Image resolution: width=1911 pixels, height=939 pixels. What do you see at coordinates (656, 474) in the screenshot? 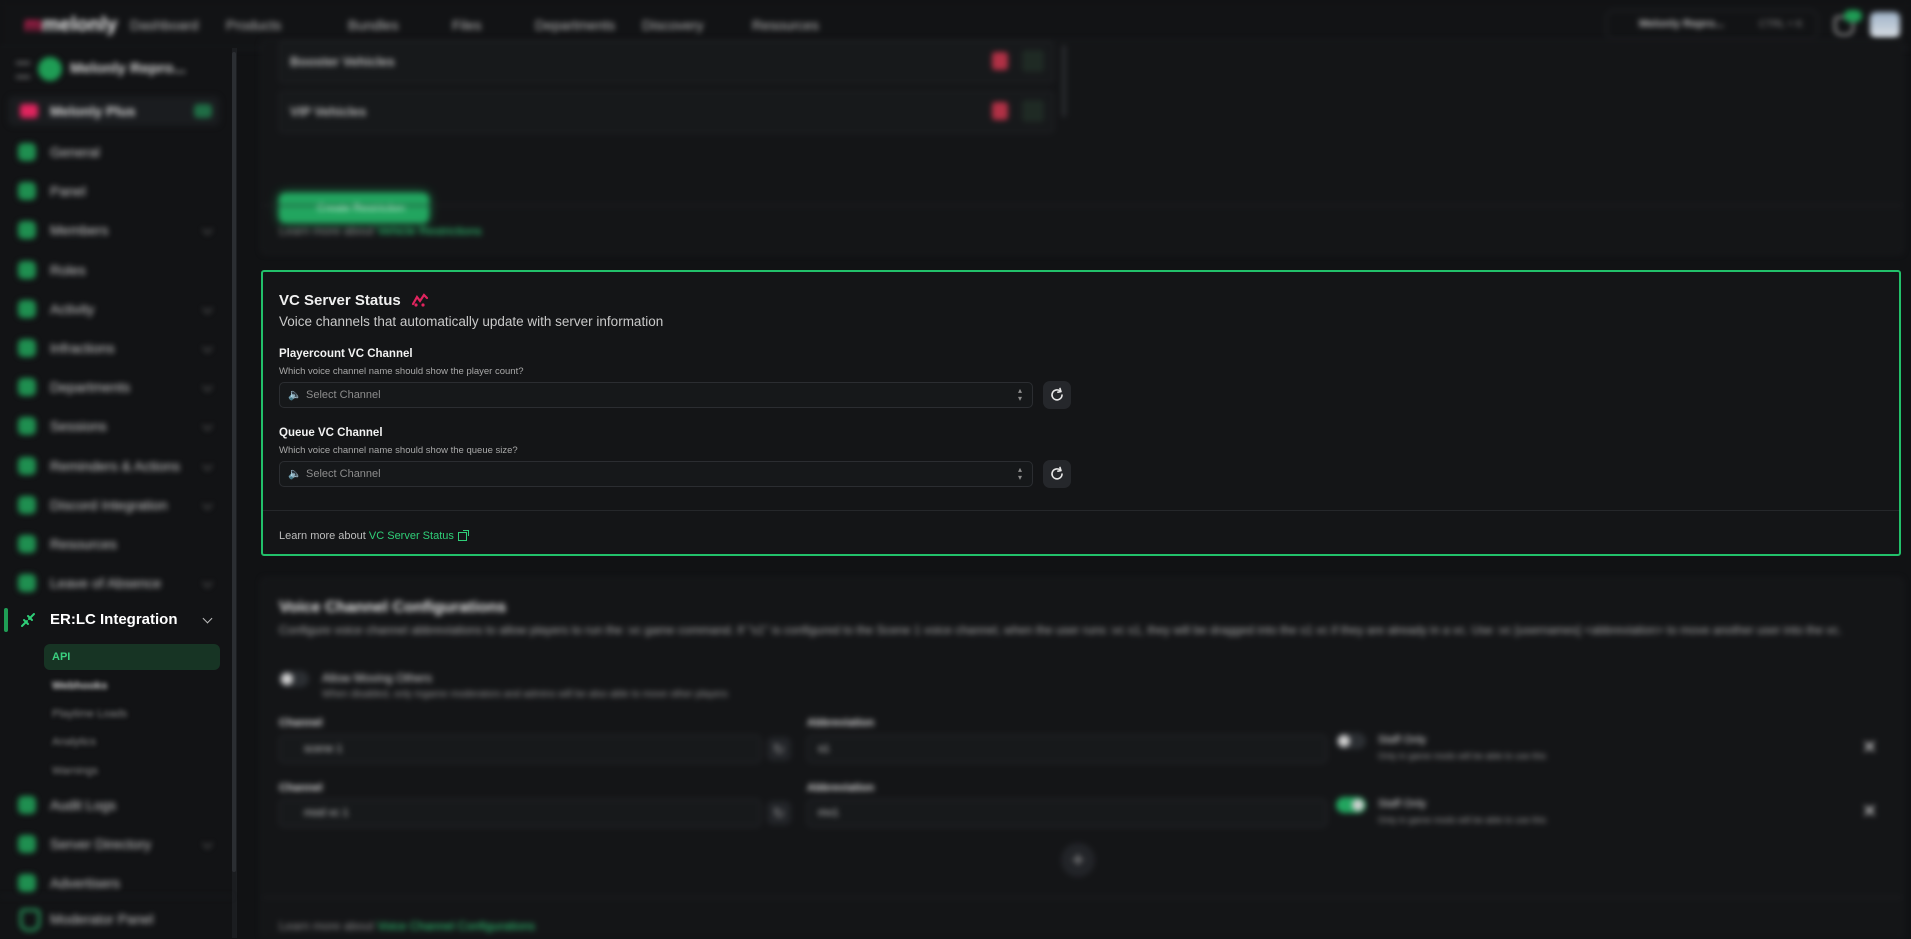
I see `queue-channel-select: 🔈 Select Channel ▴ ▾` at bounding box center [656, 474].